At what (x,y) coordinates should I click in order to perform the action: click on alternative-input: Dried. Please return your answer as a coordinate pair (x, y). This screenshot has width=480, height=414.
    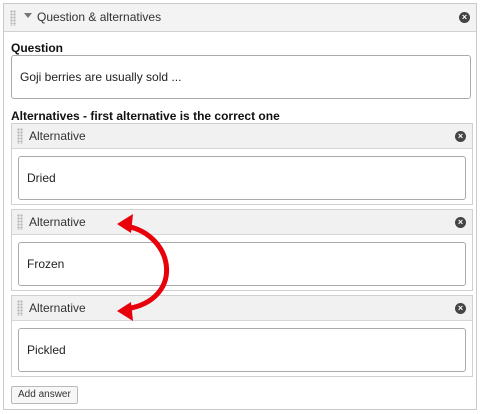
    Looking at the image, I should click on (242, 178).